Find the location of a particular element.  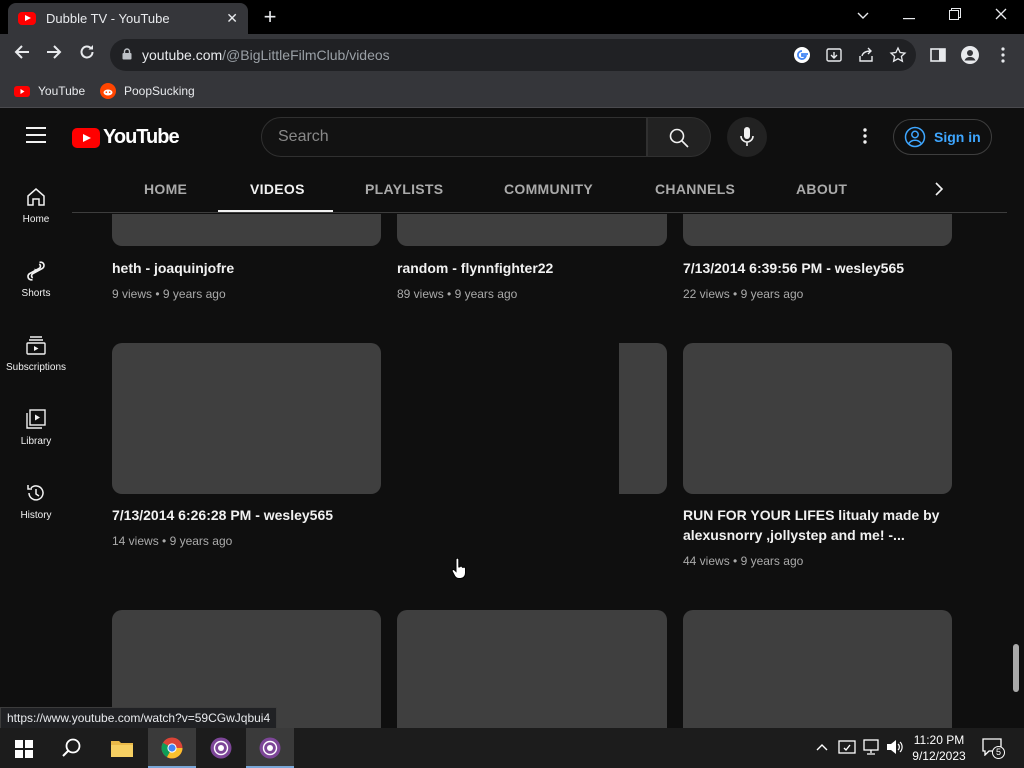

install-app-icon is located at coordinates (834, 55).